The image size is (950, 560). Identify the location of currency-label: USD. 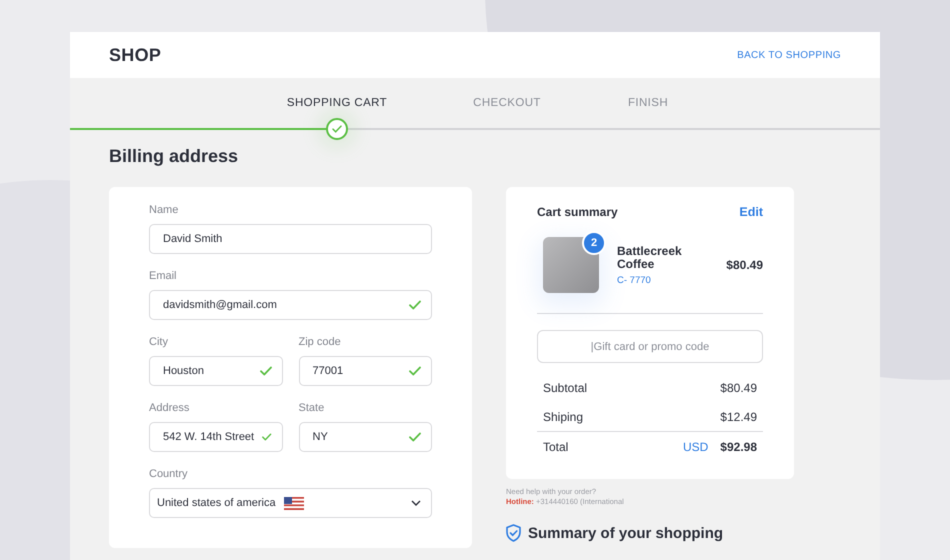
(695, 447).